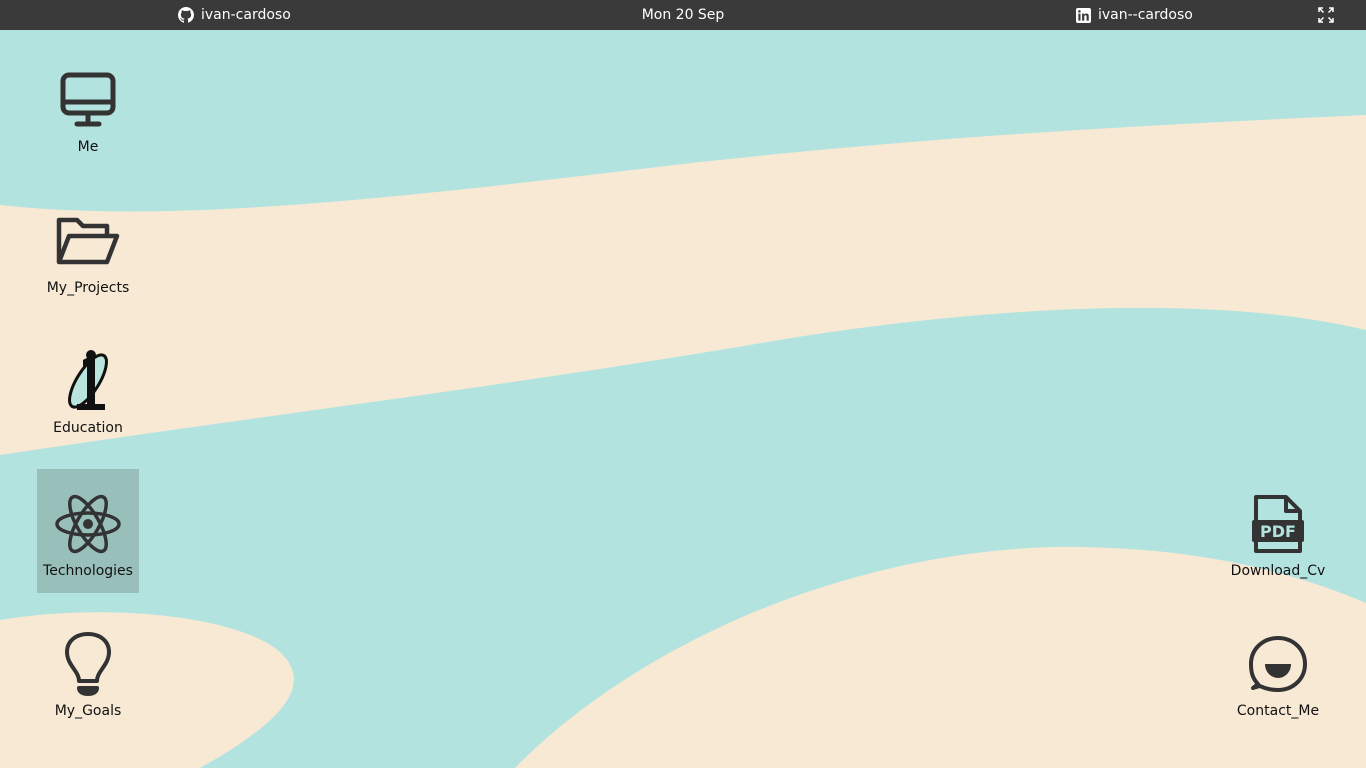 This screenshot has width=1366, height=768. I want to click on lightbulb-icon, so click(88, 664).